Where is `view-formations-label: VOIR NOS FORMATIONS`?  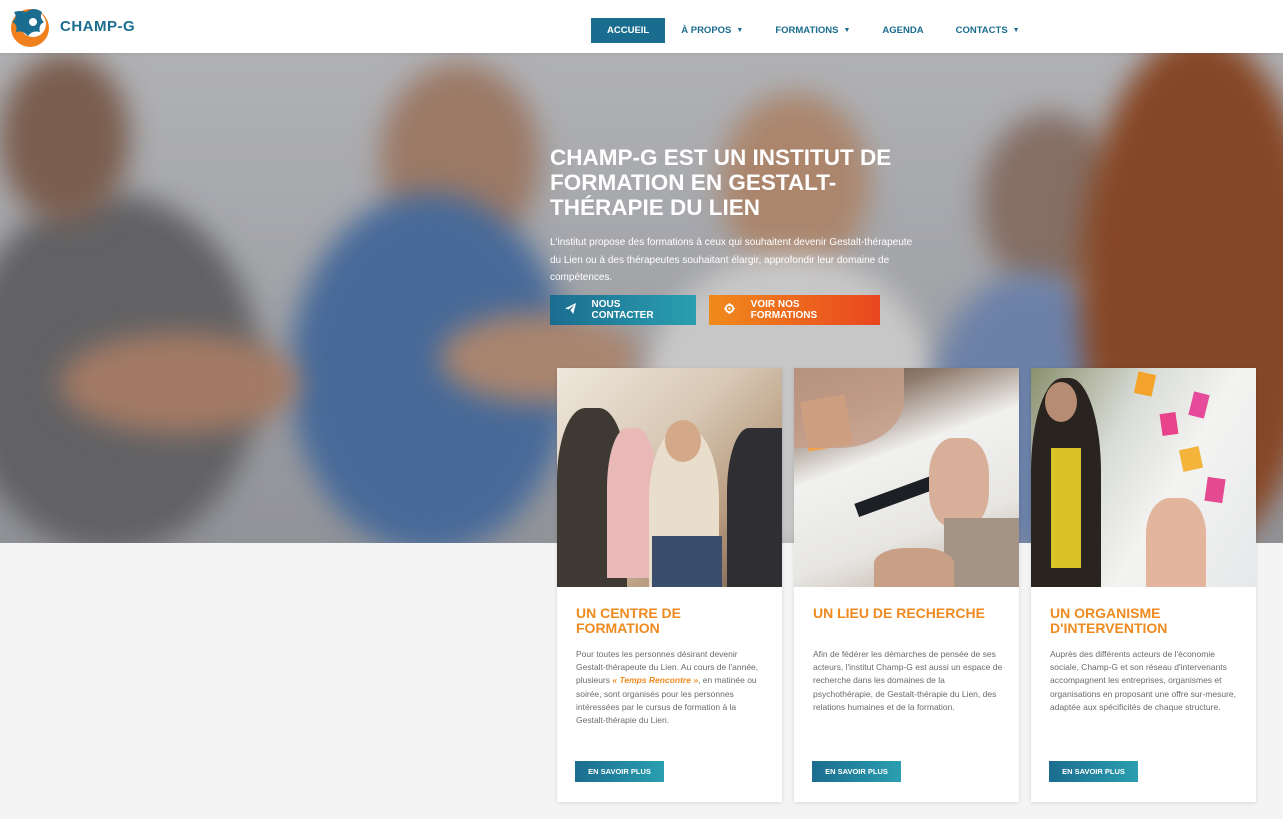
view-formations-label: VOIR NOS FORMATIONS is located at coordinates (784, 310).